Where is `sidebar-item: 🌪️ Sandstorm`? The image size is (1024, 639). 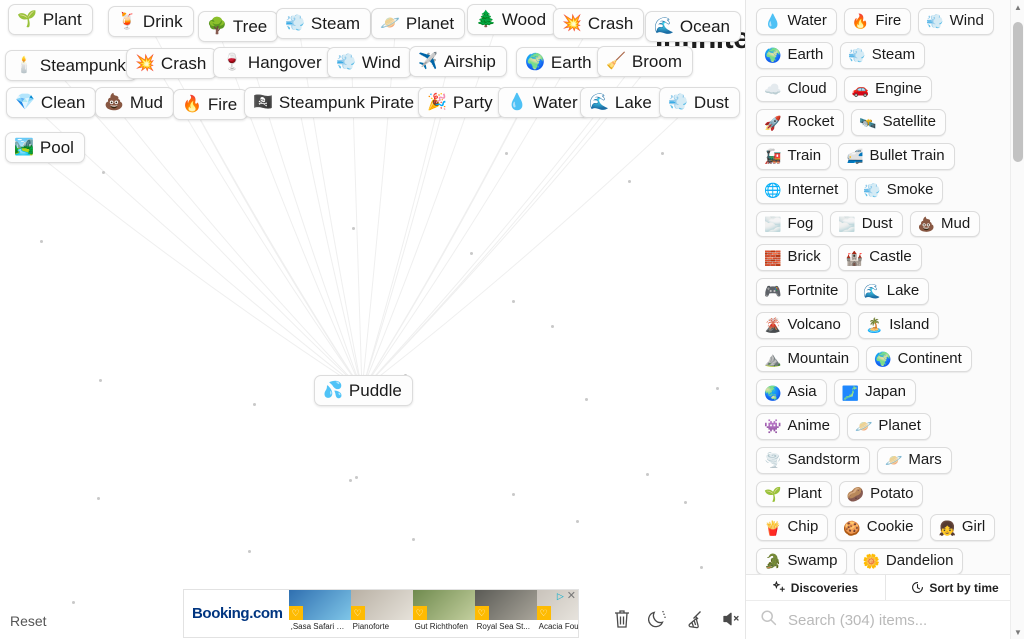
sidebar-item: 🌪️ Sandstorm is located at coordinates (813, 460).